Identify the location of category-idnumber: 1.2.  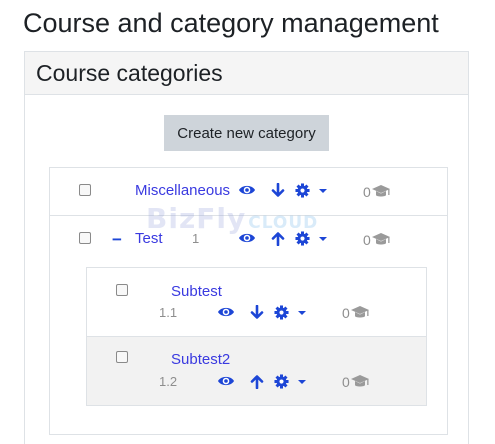
(168, 381).